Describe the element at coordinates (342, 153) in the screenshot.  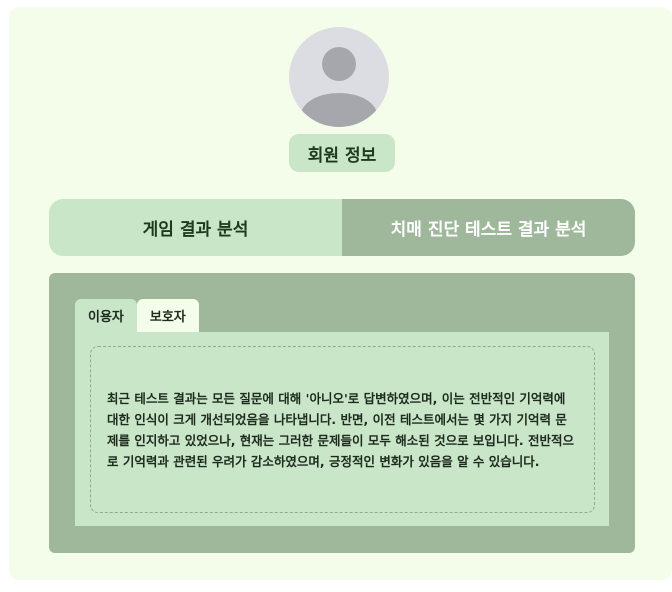
I see `page-title: 회원 정보` at that location.